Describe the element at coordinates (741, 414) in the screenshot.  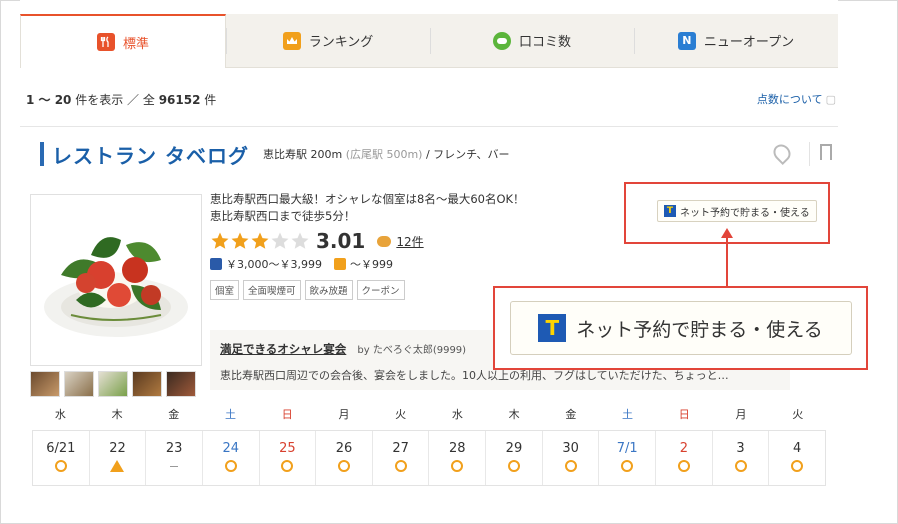
I see `weekday-label: 月` at that location.